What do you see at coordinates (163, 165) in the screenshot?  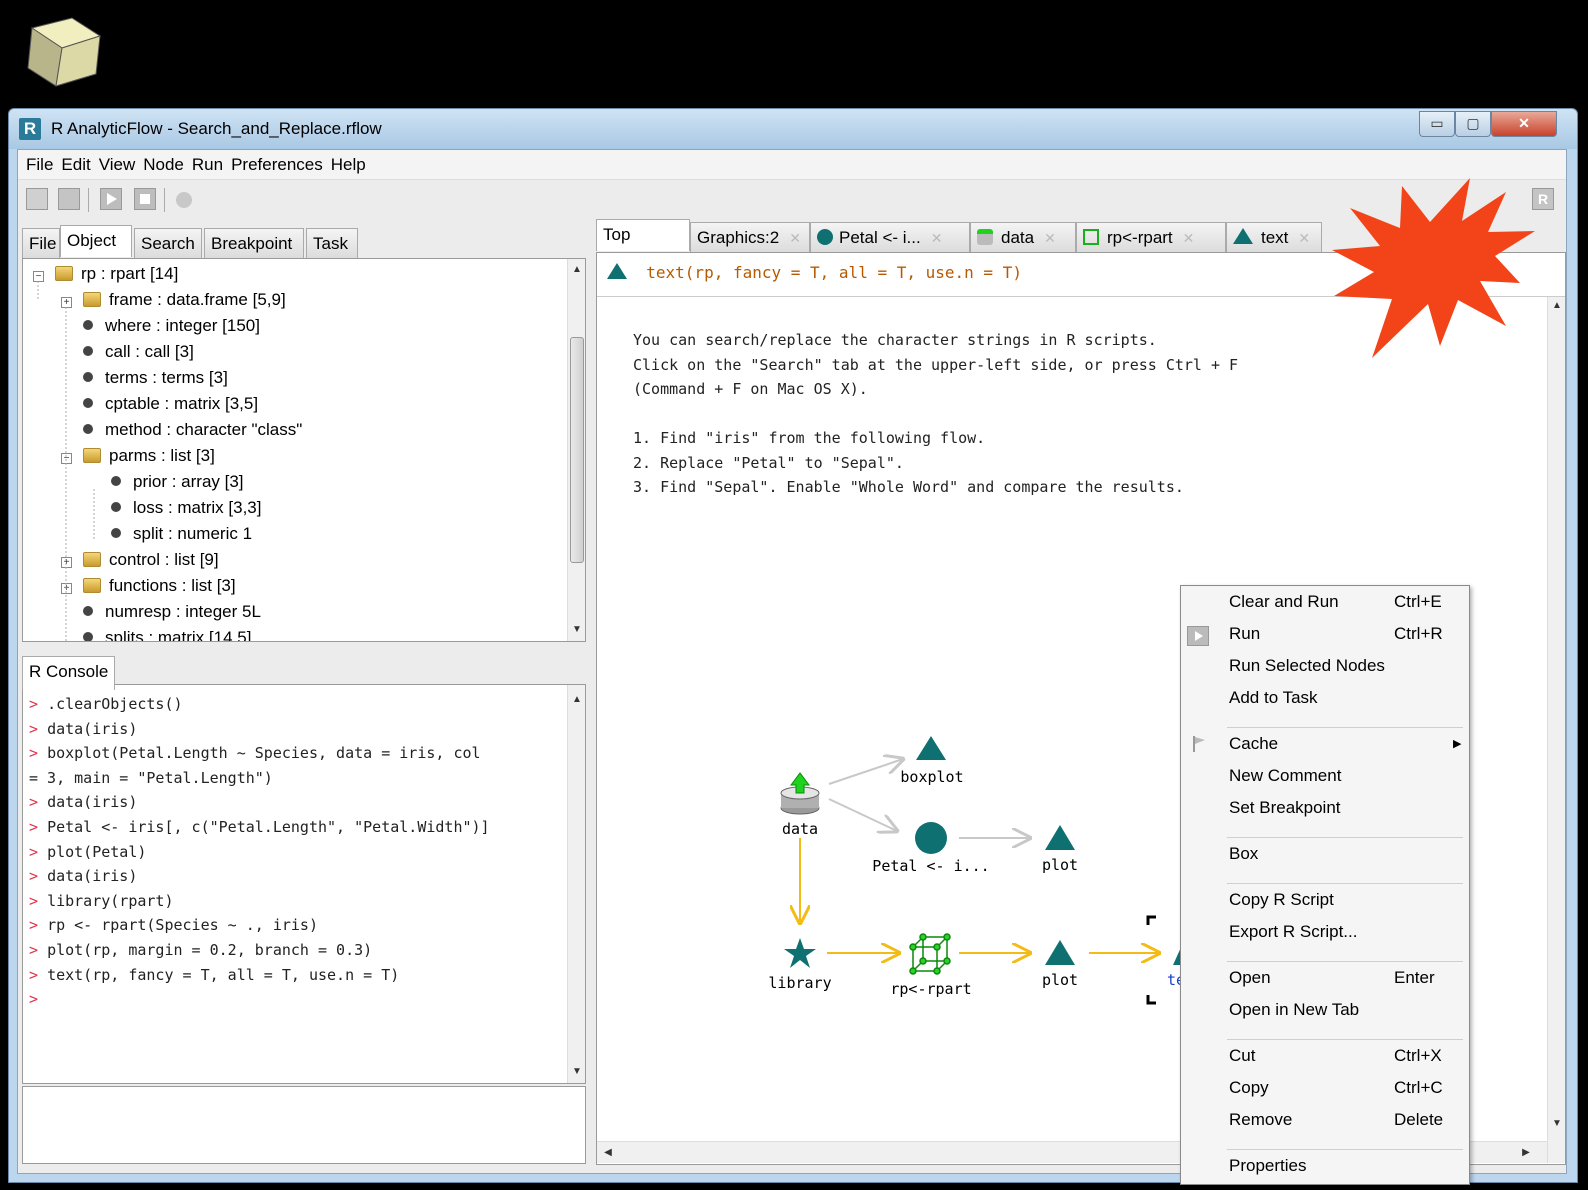 I see `menu-node: Node` at bounding box center [163, 165].